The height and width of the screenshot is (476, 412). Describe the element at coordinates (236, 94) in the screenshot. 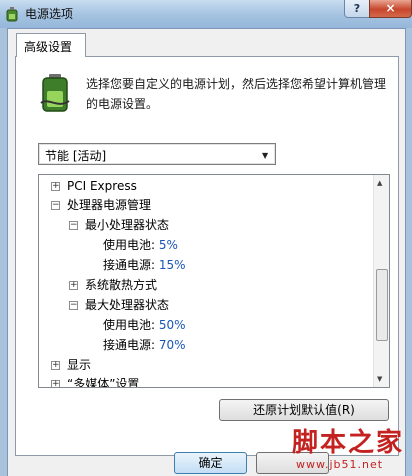

I see `description-text: 选择您要自定义的电源计划，然后选择您希望计算机管理的电源设置。` at that location.